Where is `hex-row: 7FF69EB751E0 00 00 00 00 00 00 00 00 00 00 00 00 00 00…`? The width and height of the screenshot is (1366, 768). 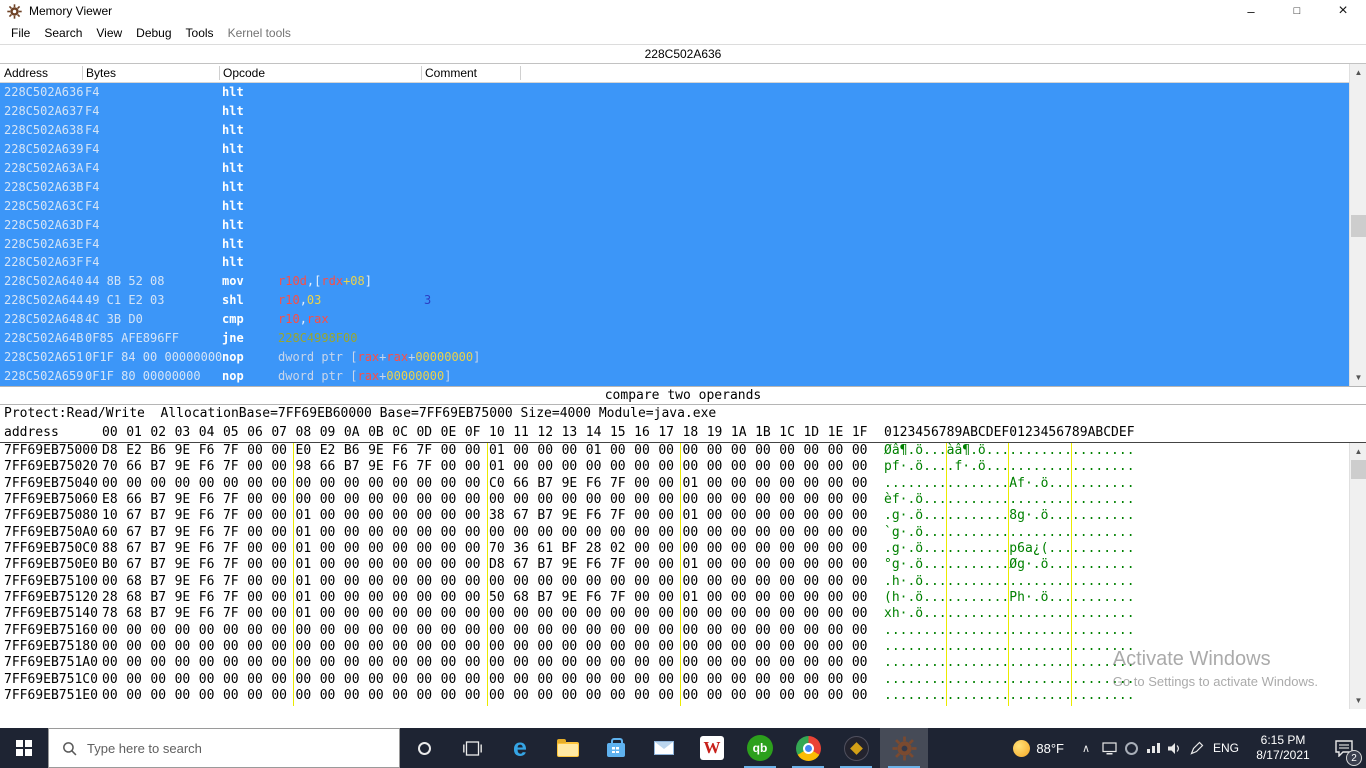 hex-row: 7FF69EB751E0 00 00 00 00 00 00 00 00 00 00 00 00 00 00… is located at coordinates (683, 696).